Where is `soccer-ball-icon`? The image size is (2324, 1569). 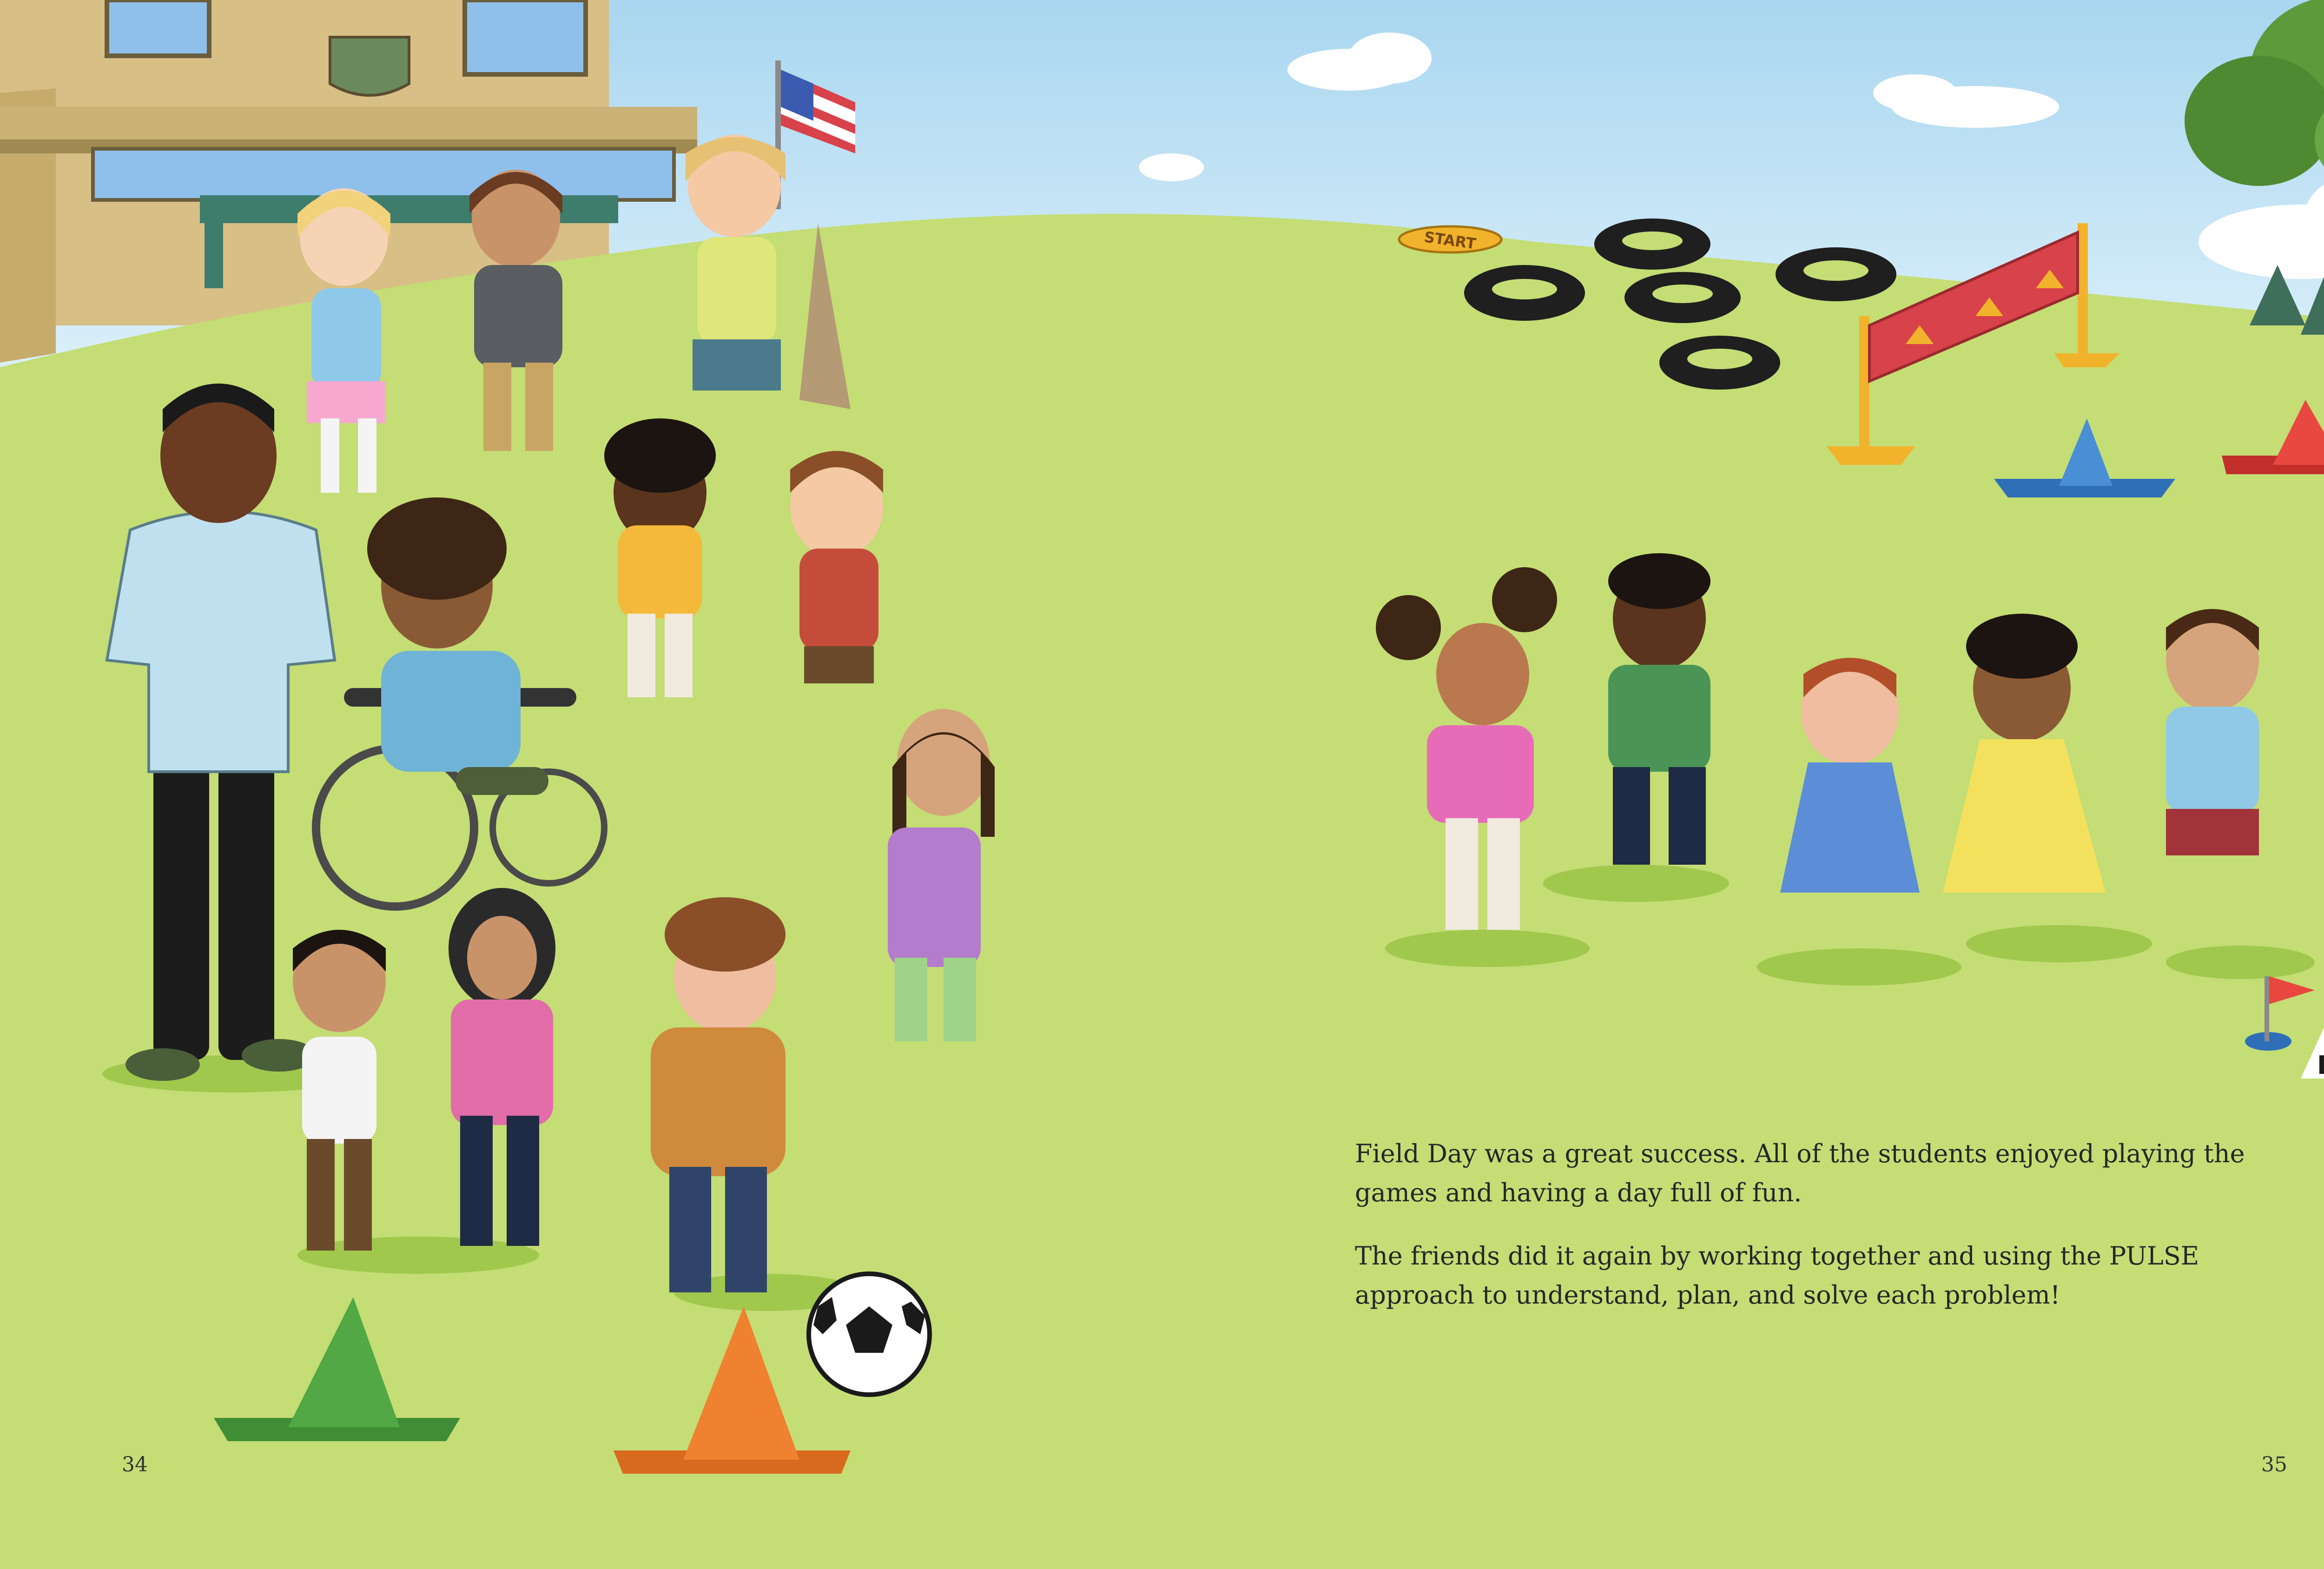 soccer-ball-icon is located at coordinates (869, 1334).